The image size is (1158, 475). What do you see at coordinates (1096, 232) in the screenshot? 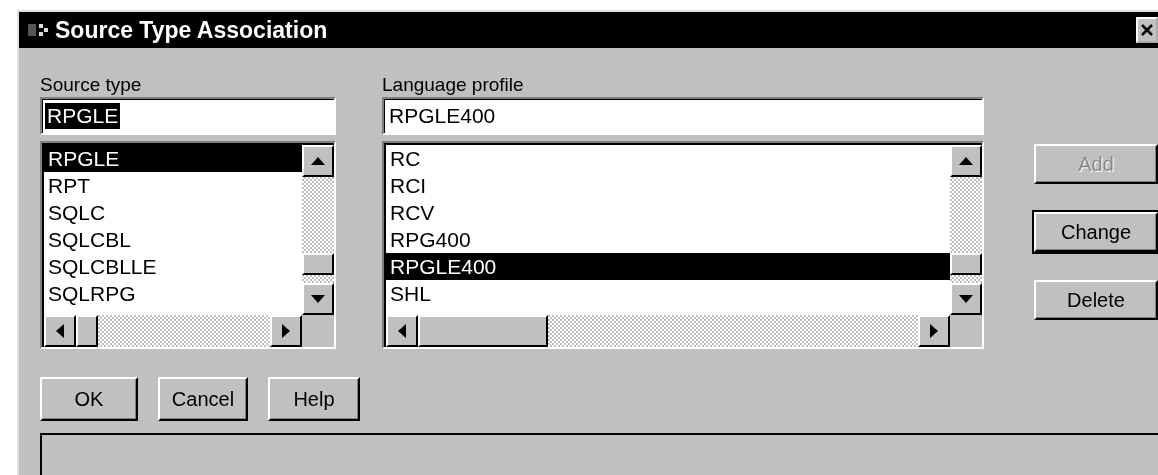
I see `action-button: Change` at bounding box center [1096, 232].